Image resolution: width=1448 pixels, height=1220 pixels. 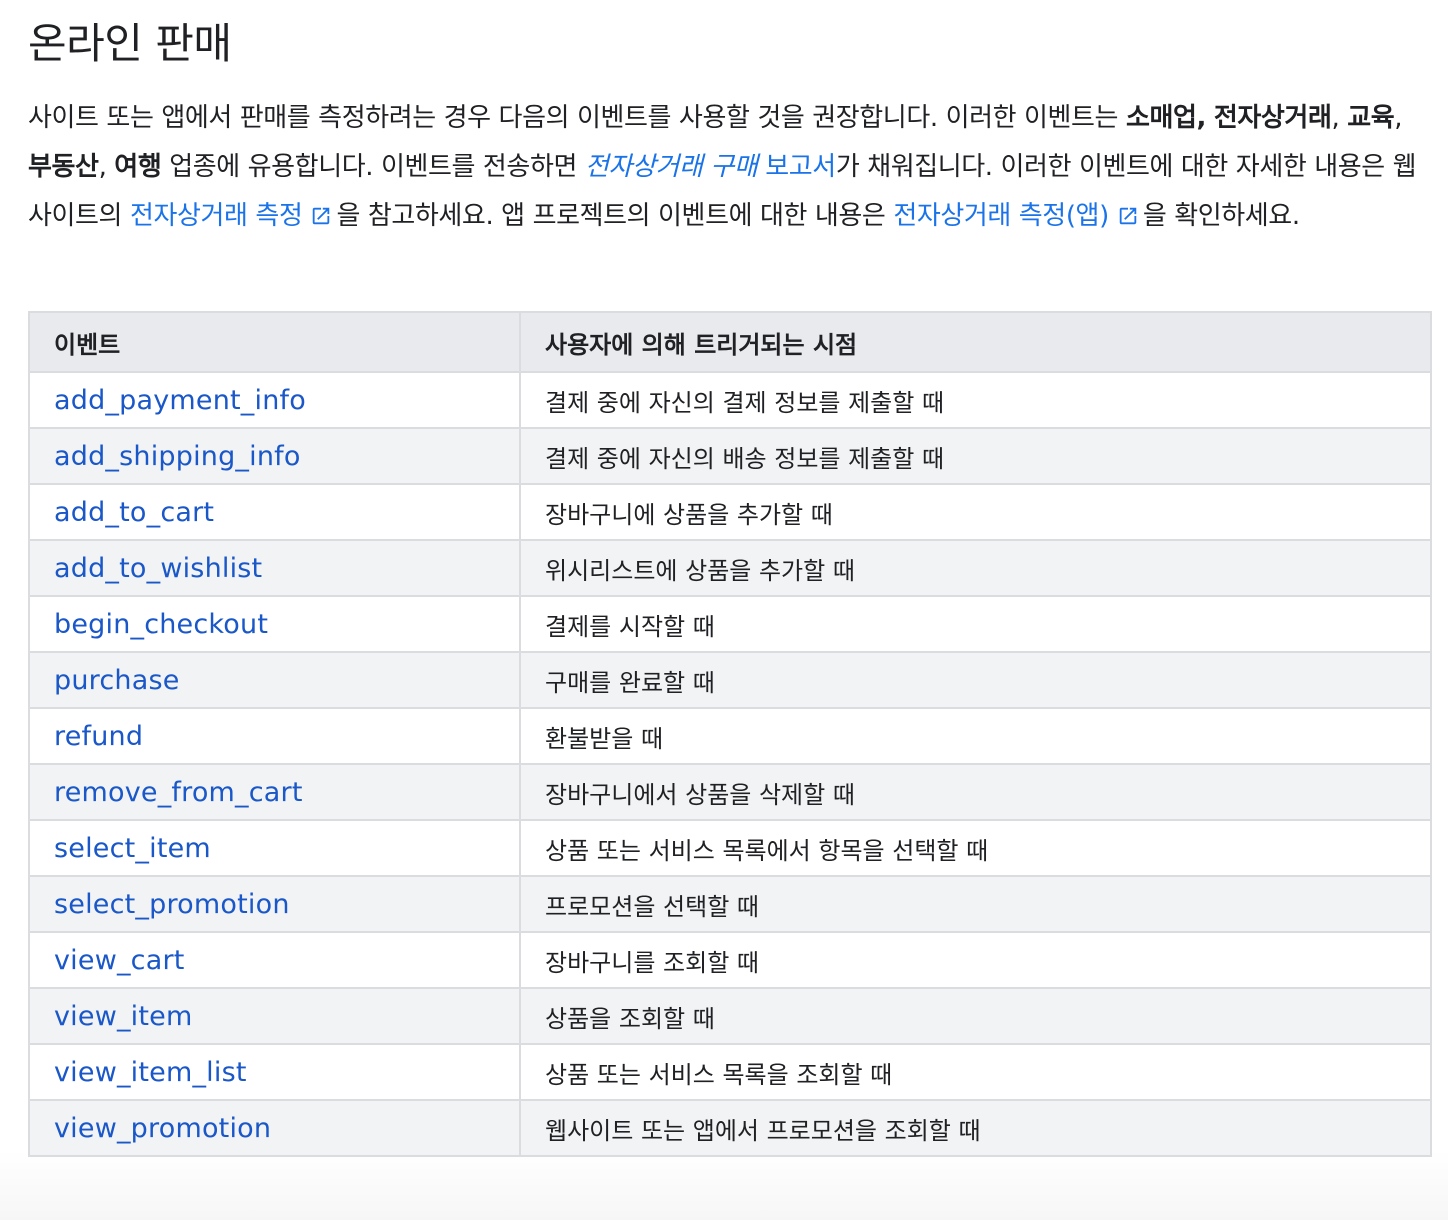 I want to click on table-row: add_shipping_info 결제 중에 자신의 배송 정보를 제출할 때, so click(x=730, y=456).